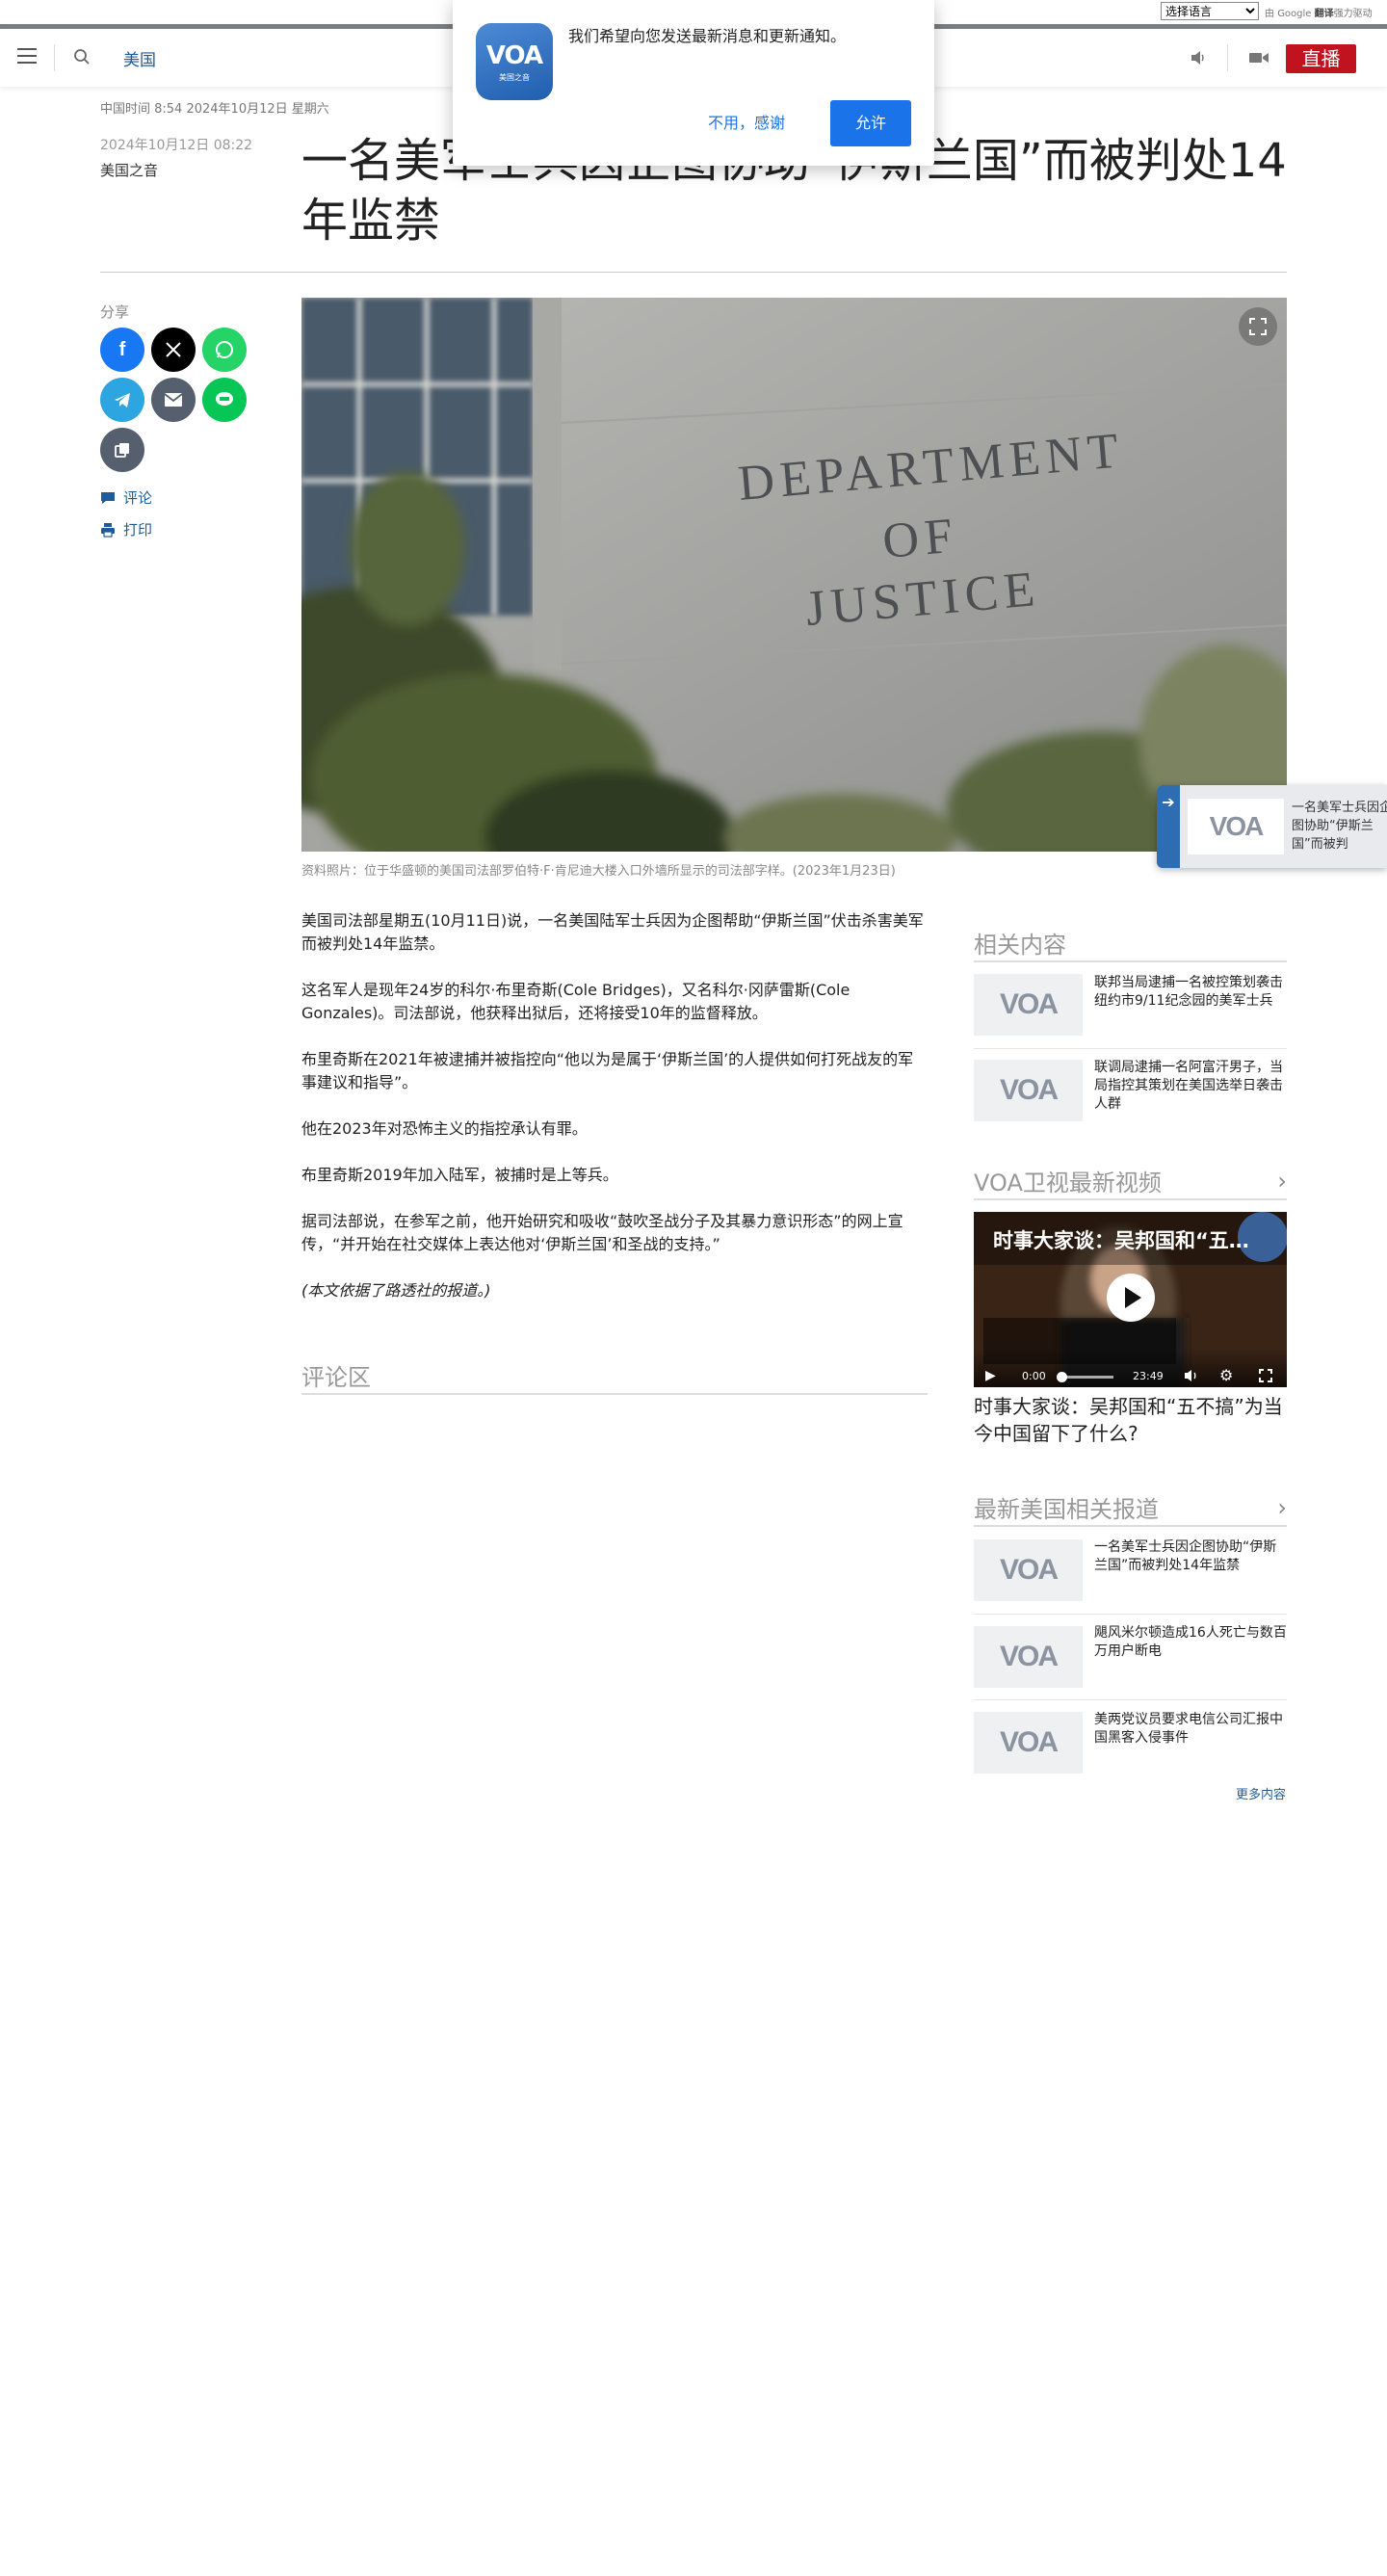  What do you see at coordinates (108, 497) in the screenshot?
I see `comment-icon` at bounding box center [108, 497].